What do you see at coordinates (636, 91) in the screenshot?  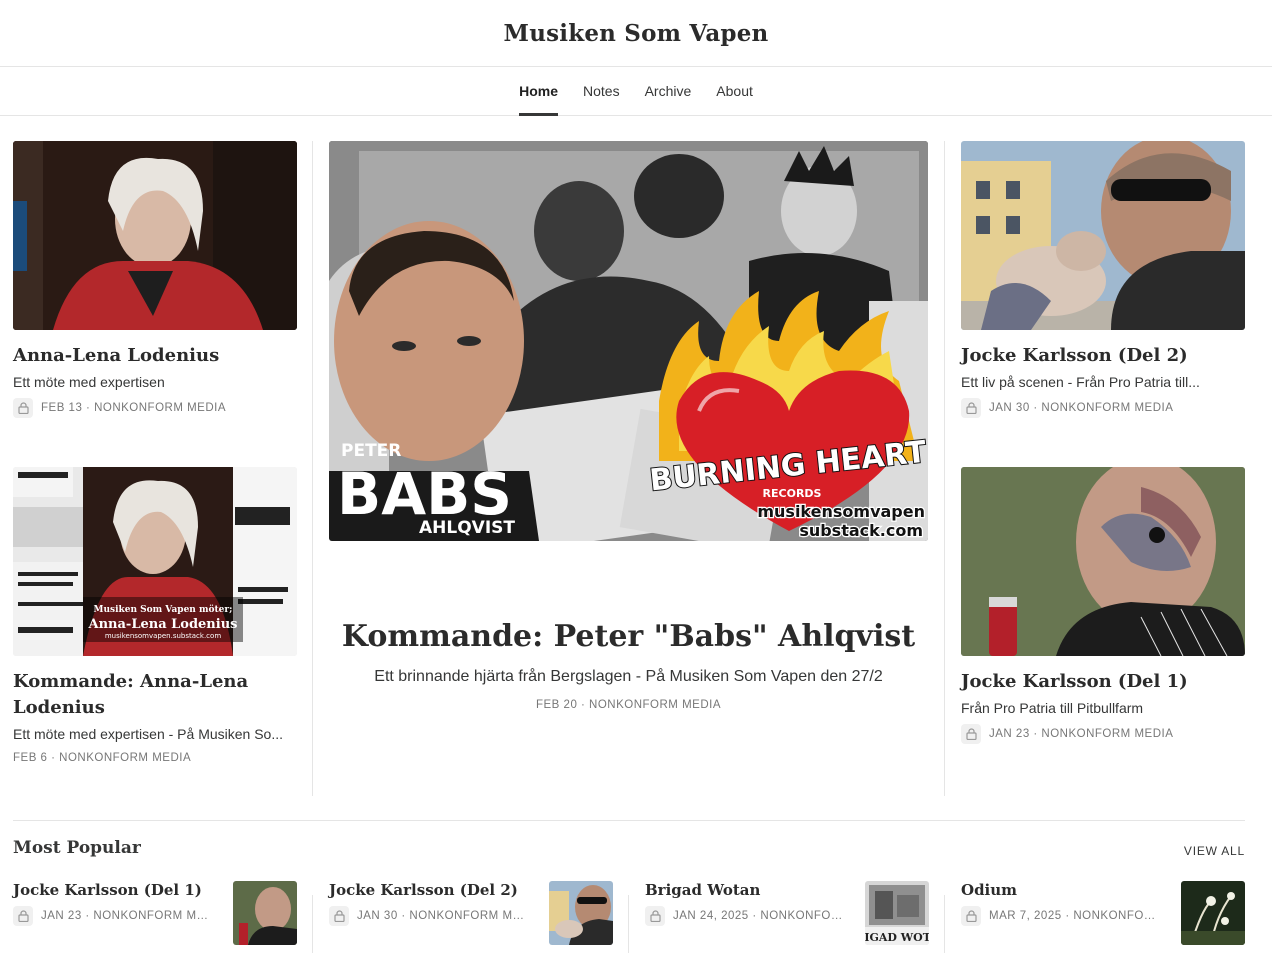 I see `main-nav: Home Notes Archive About` at bounding box center [636, 91].